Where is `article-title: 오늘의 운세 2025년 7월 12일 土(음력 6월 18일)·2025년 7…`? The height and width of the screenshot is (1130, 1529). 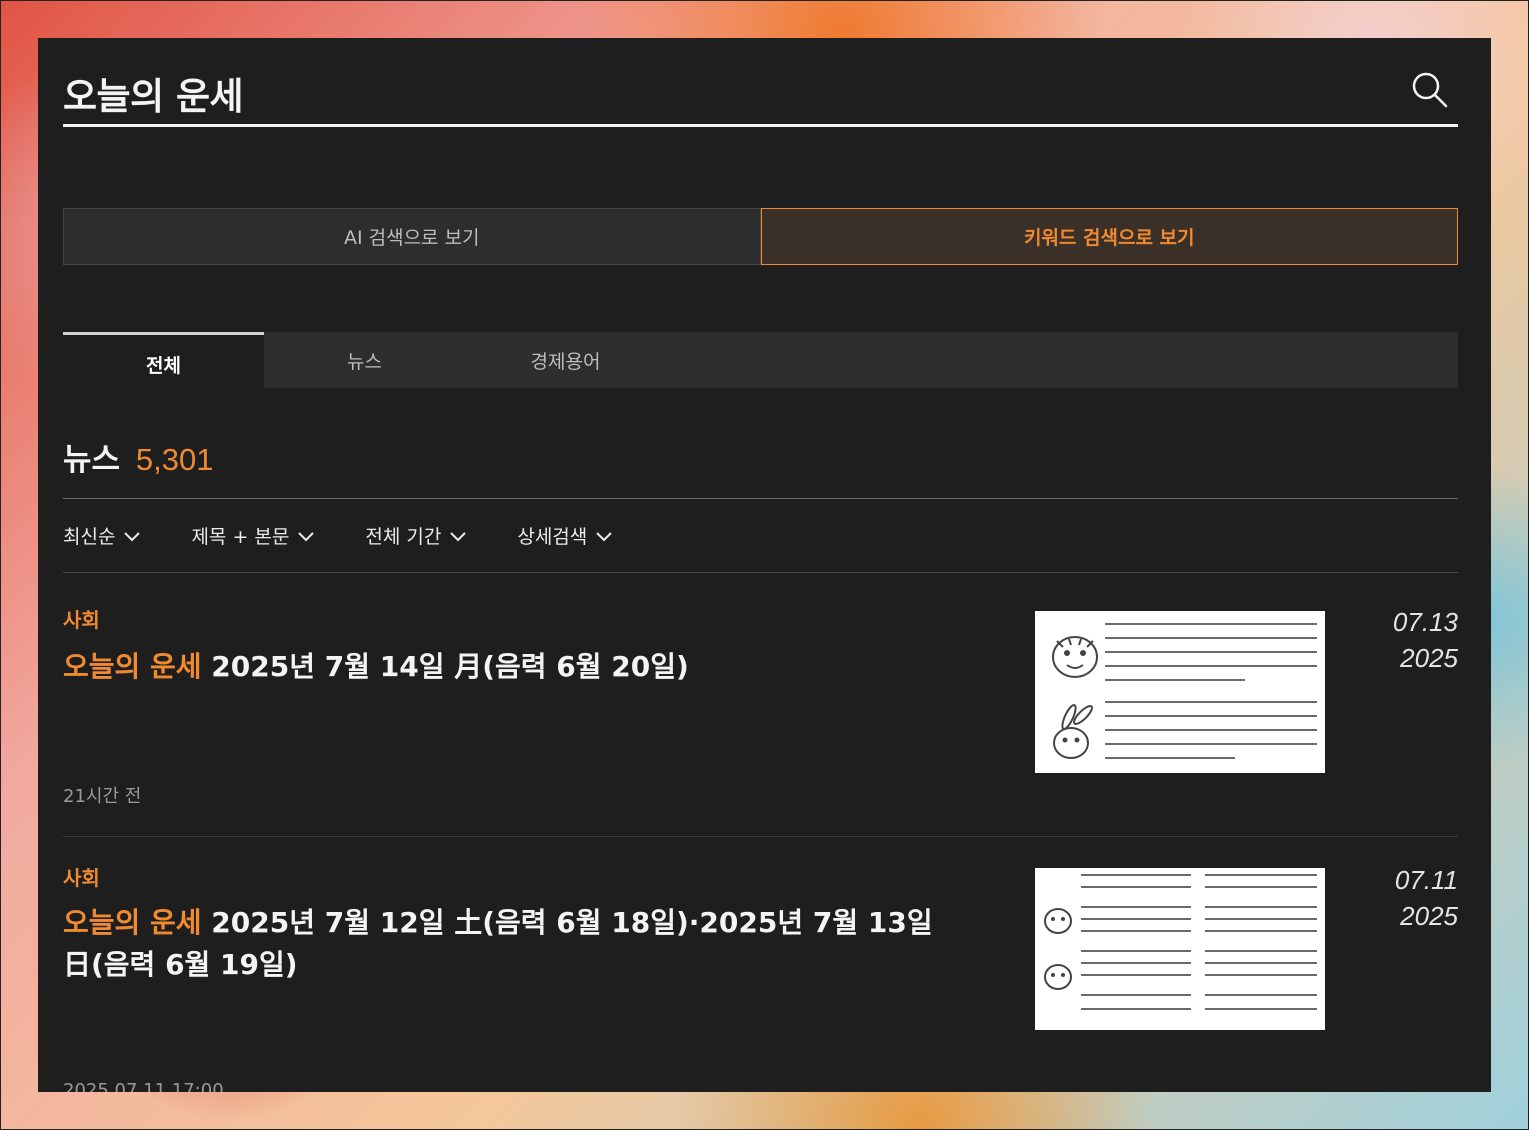 article-title: 오늘의 운세 2025년 7월 12일 土(음력 6월 18일)·2025년 7… is located at coordinates (513, 944).